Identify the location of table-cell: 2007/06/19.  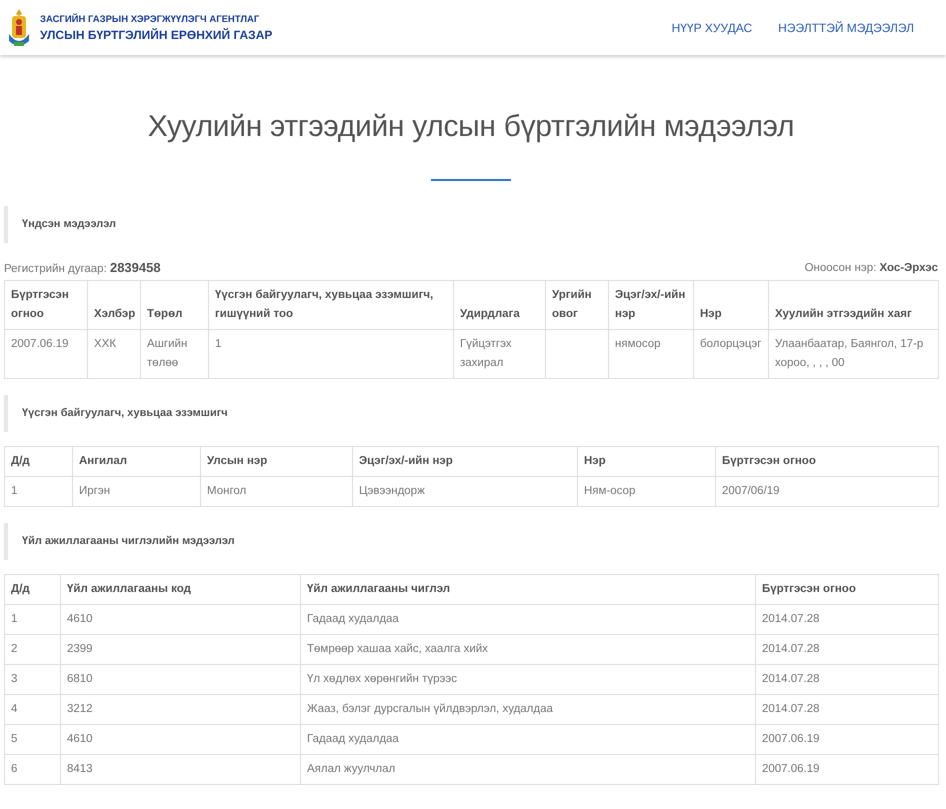
(827, 491).